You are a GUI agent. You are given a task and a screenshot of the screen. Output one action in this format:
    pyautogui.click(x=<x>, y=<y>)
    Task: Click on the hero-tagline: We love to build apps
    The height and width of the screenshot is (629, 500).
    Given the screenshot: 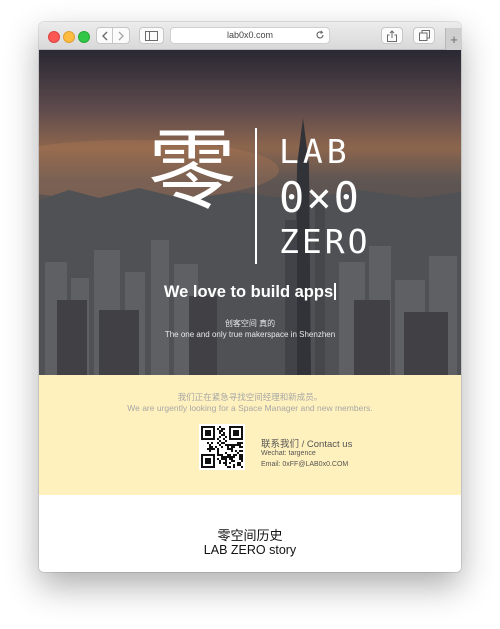 What is the action you would take?
    pyautogui.click(x=250, y=292)
    